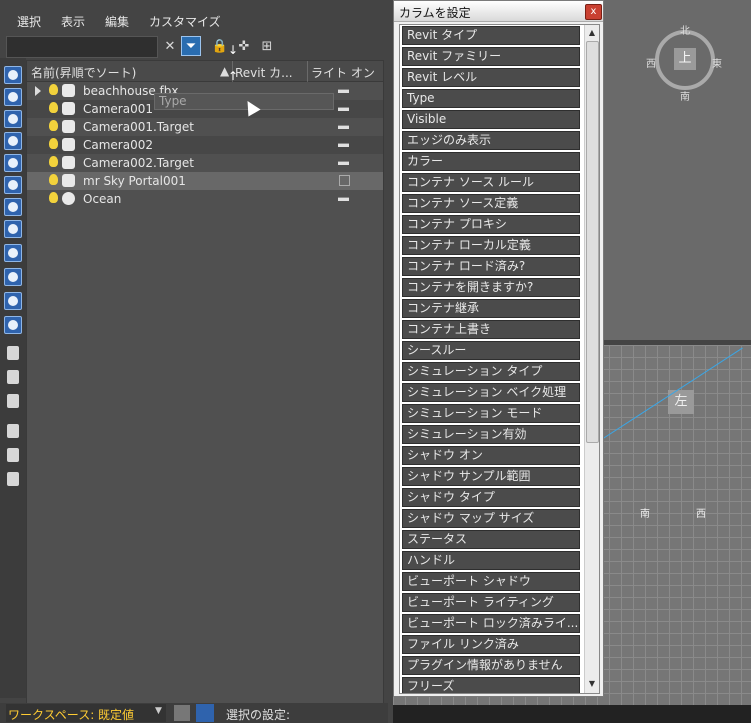  I want to click on dialog-title-bar: カラムを設定 x, so click(498, 11).